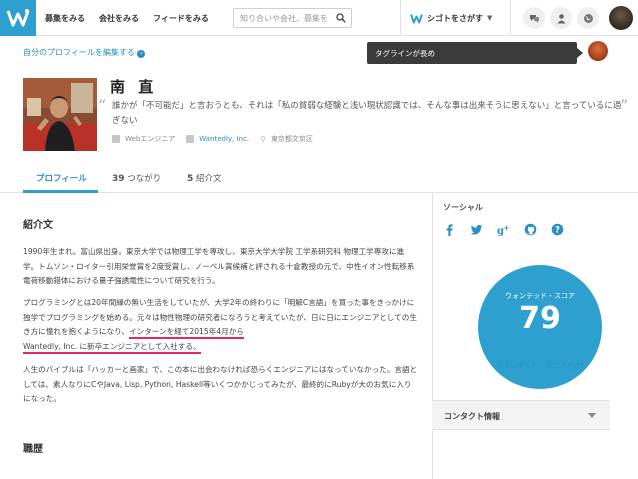 This screenshot has height=479, width=638. I want to click on career-section-title: 職歴, so click(33, 449).